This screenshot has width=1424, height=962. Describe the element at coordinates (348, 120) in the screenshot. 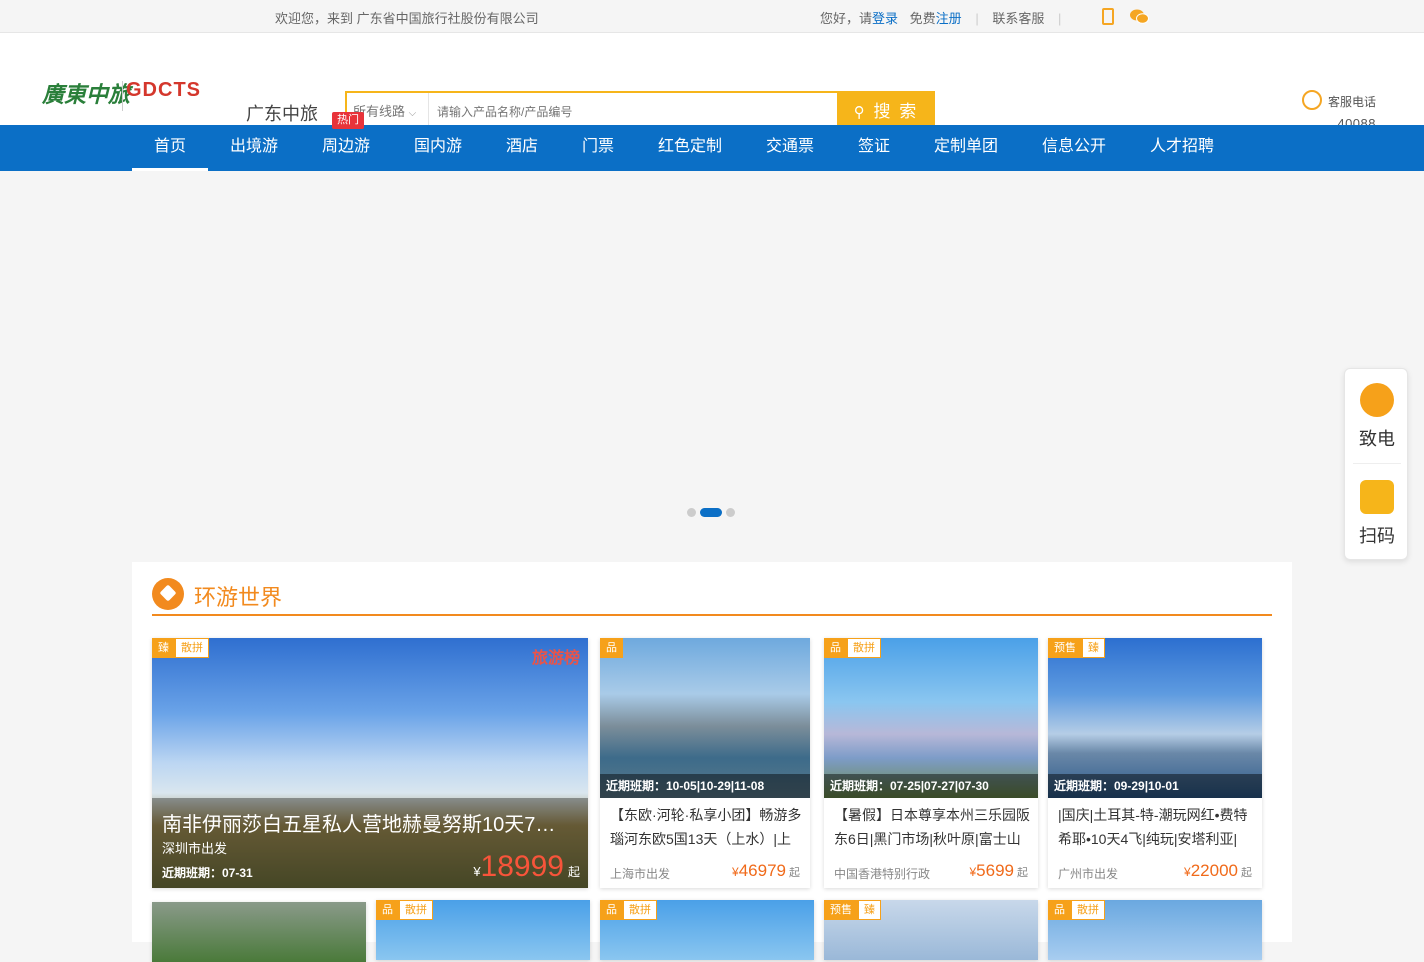

I see `hot-badge: 热门` at that location.